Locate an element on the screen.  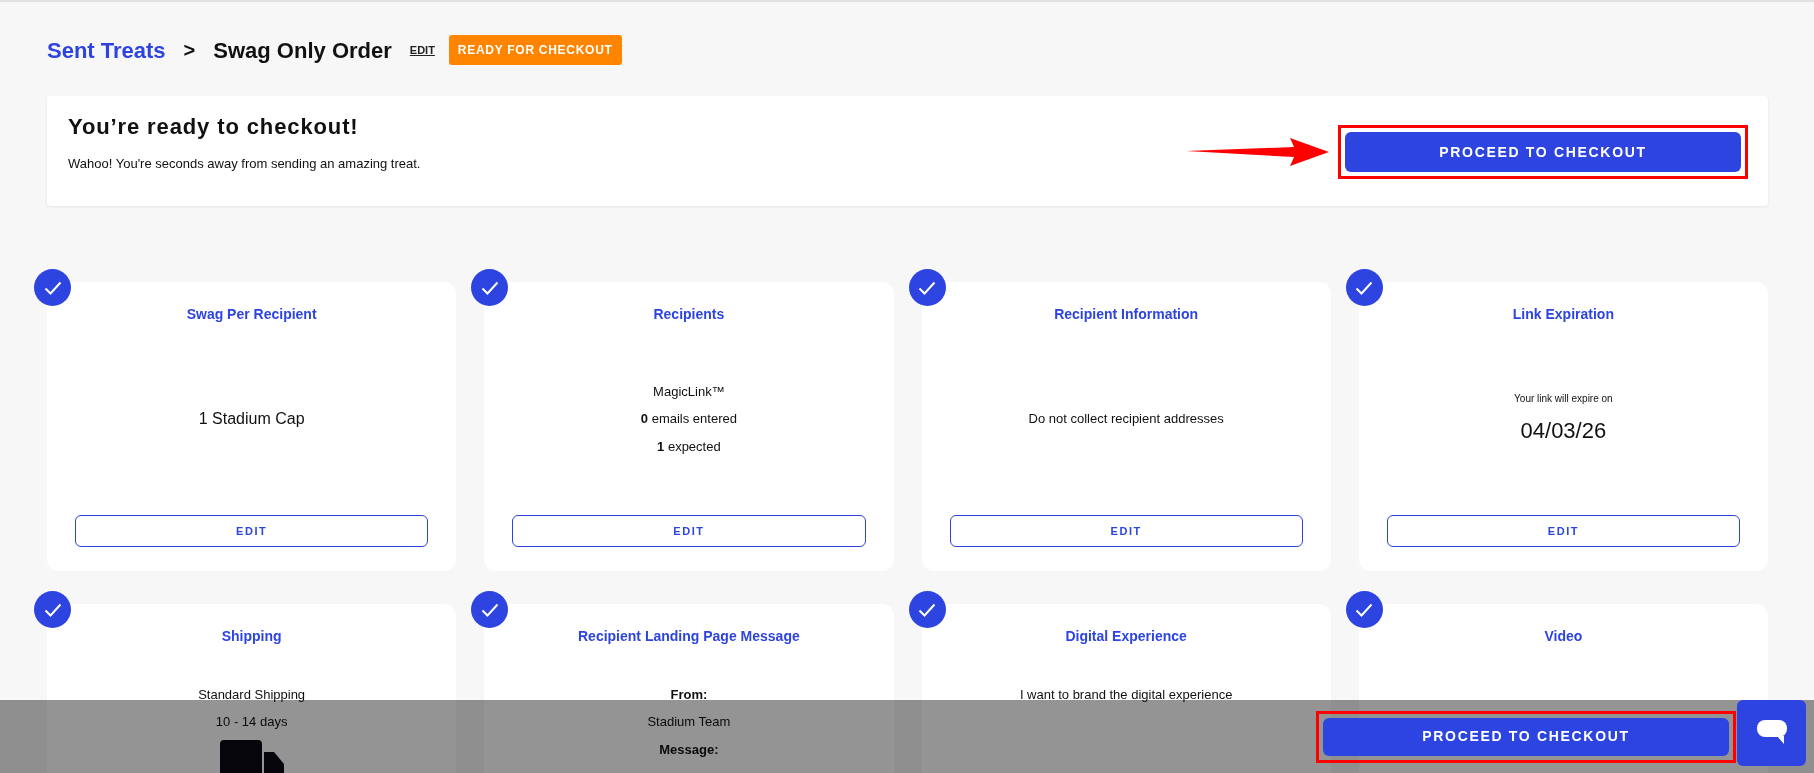
chat-button is located at coordinates (1771, 733).